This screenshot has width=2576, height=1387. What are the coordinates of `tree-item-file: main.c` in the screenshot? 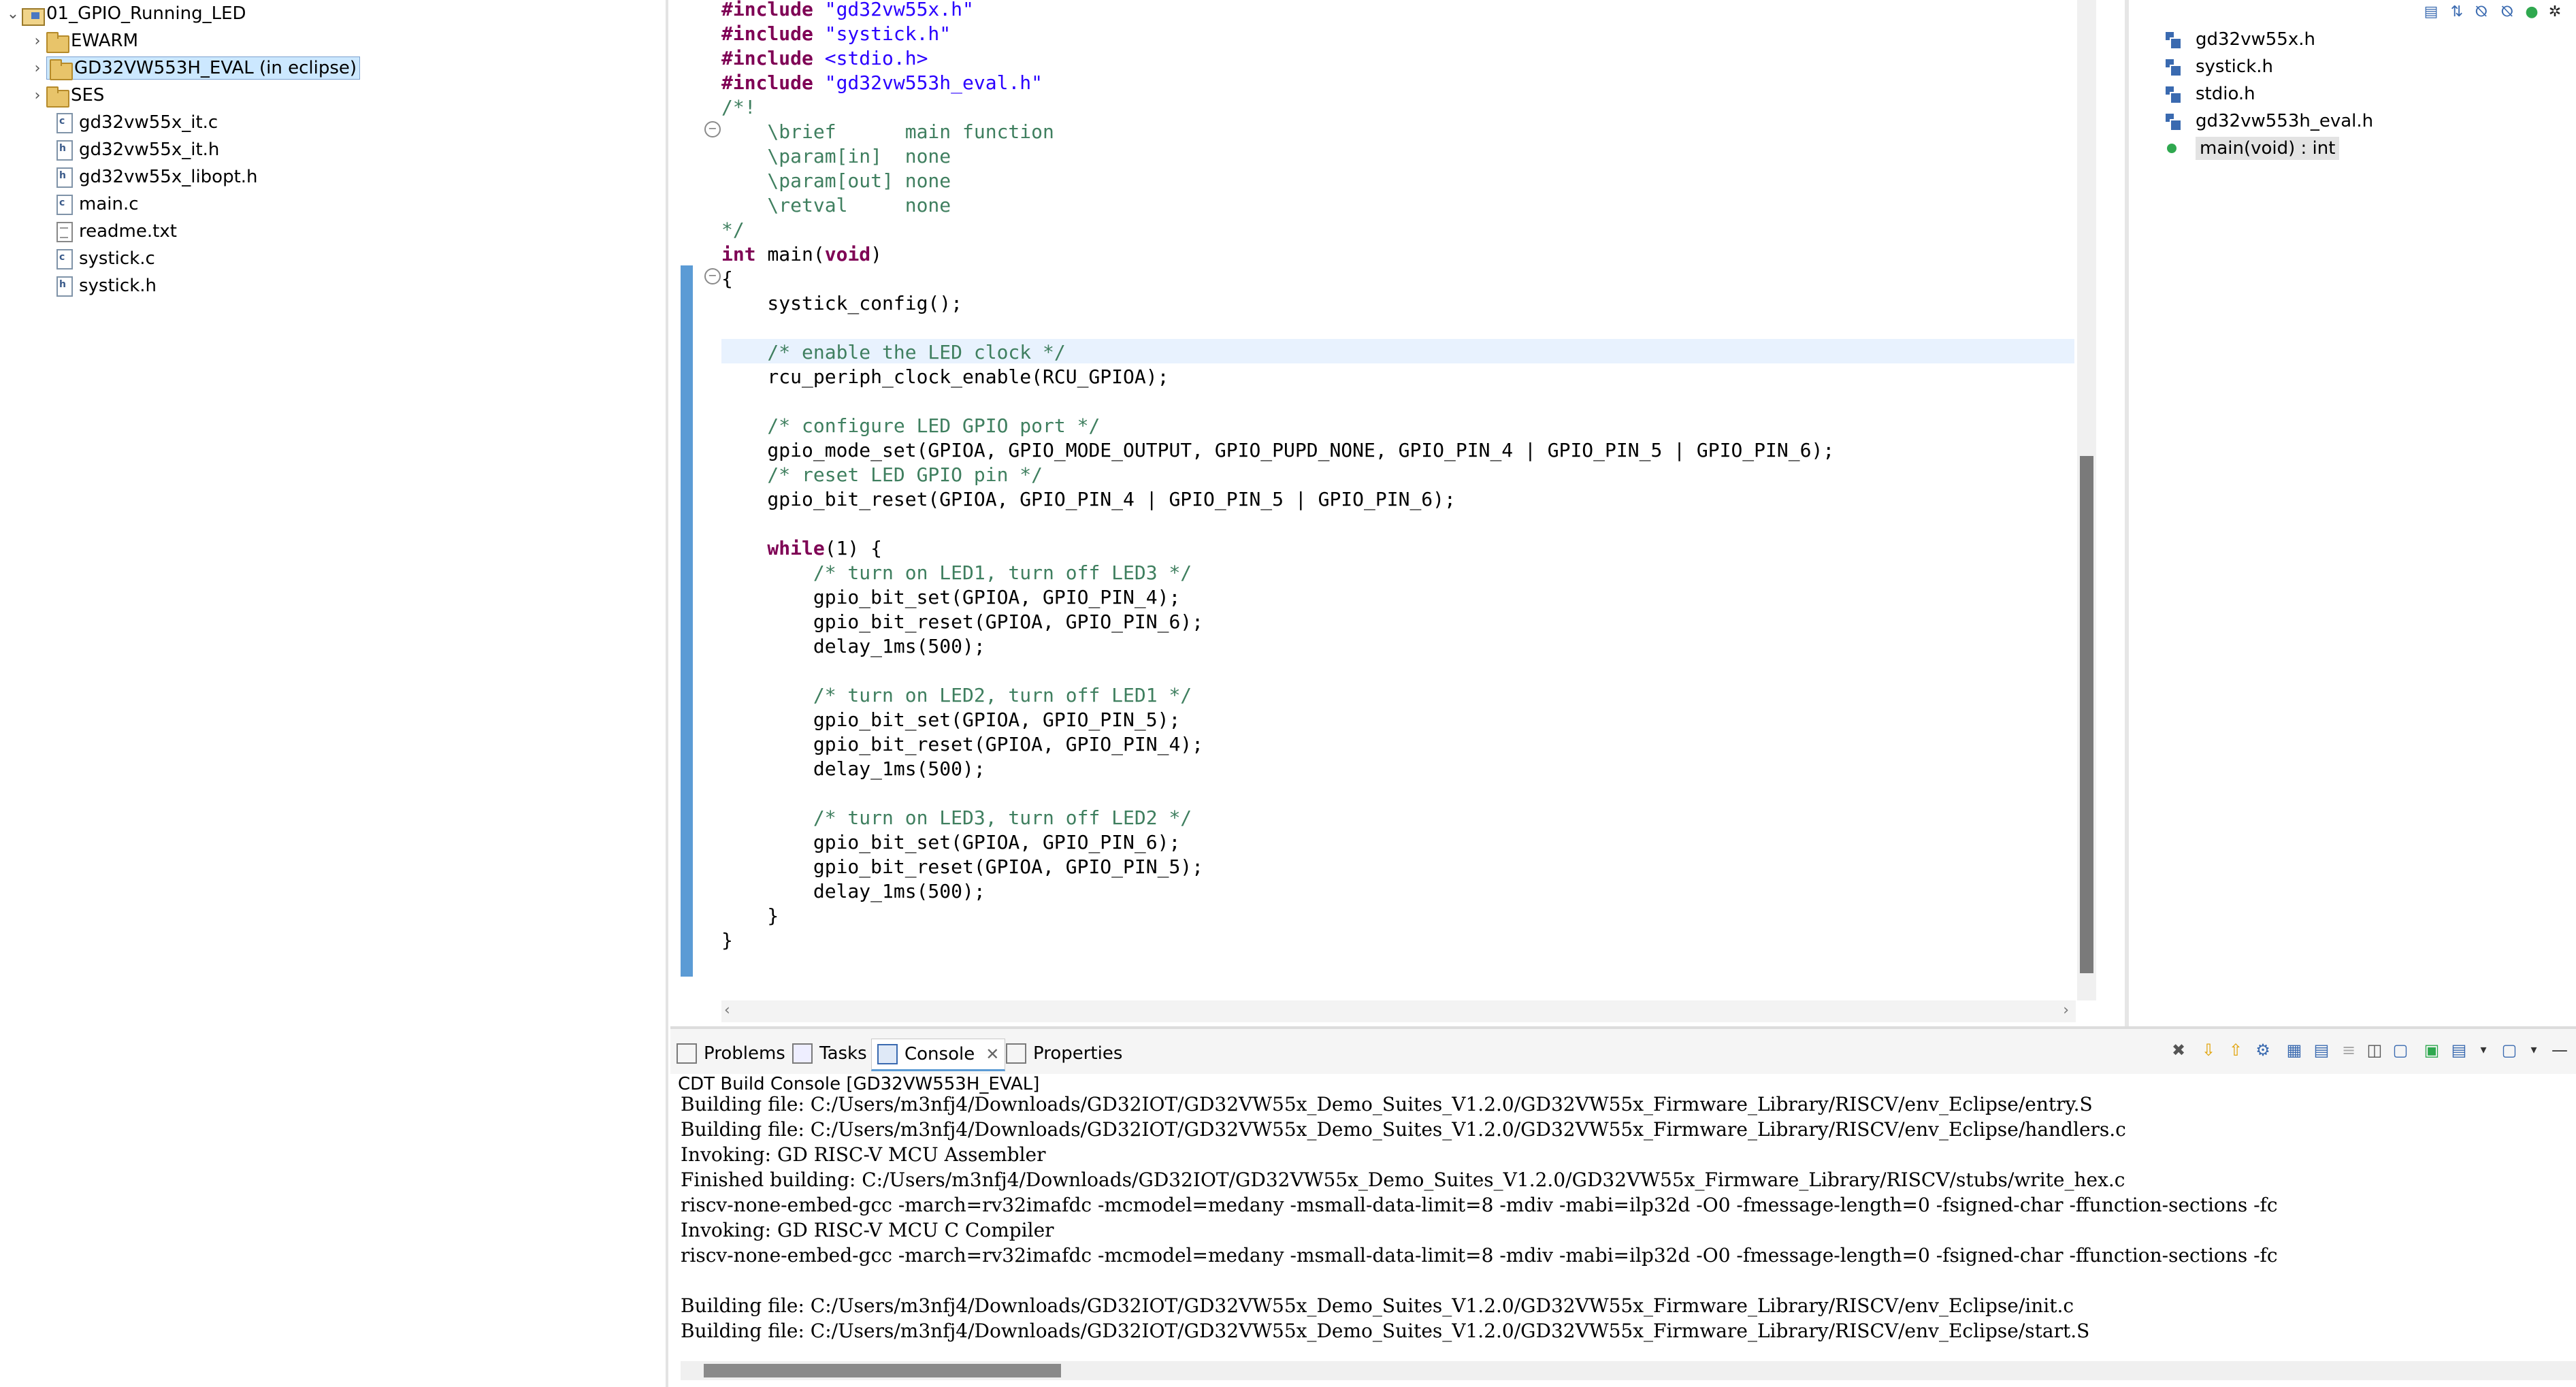 It's located at (96, 204).